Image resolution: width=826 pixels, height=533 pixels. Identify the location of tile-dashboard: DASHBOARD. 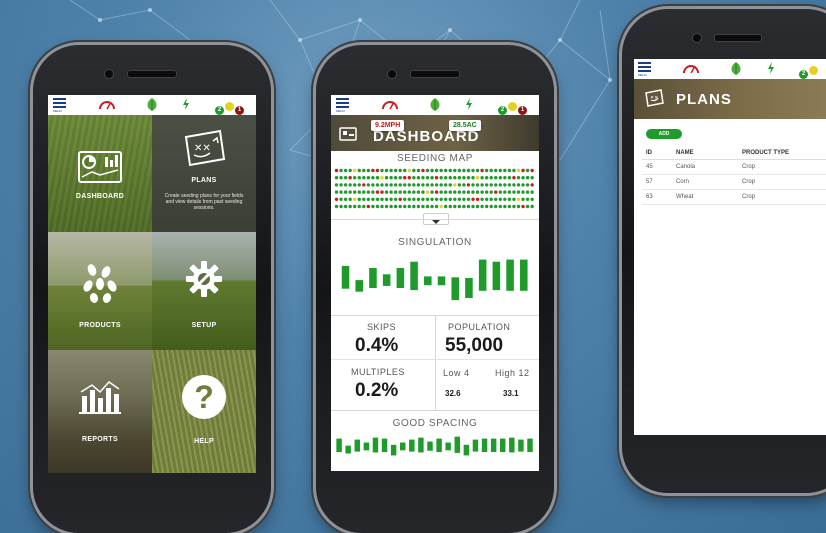
(100, 173).